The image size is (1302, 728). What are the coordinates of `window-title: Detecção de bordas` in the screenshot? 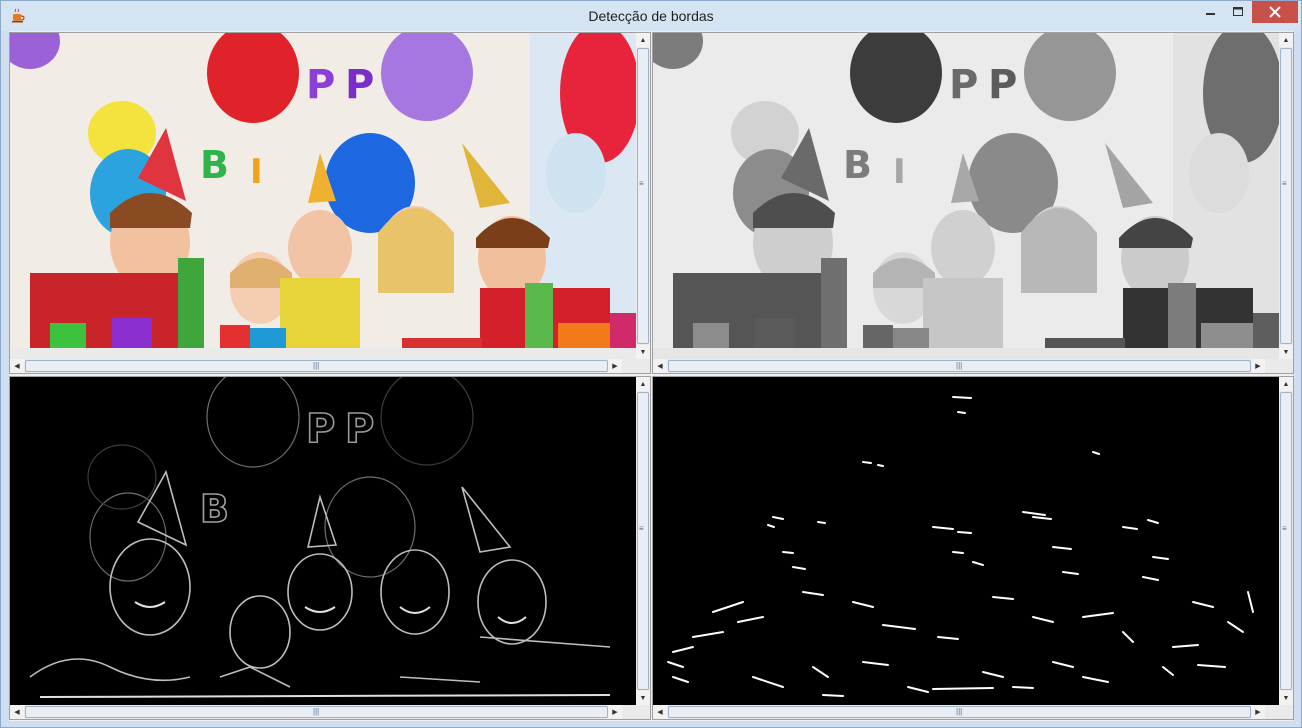 It's located at (651, 16).